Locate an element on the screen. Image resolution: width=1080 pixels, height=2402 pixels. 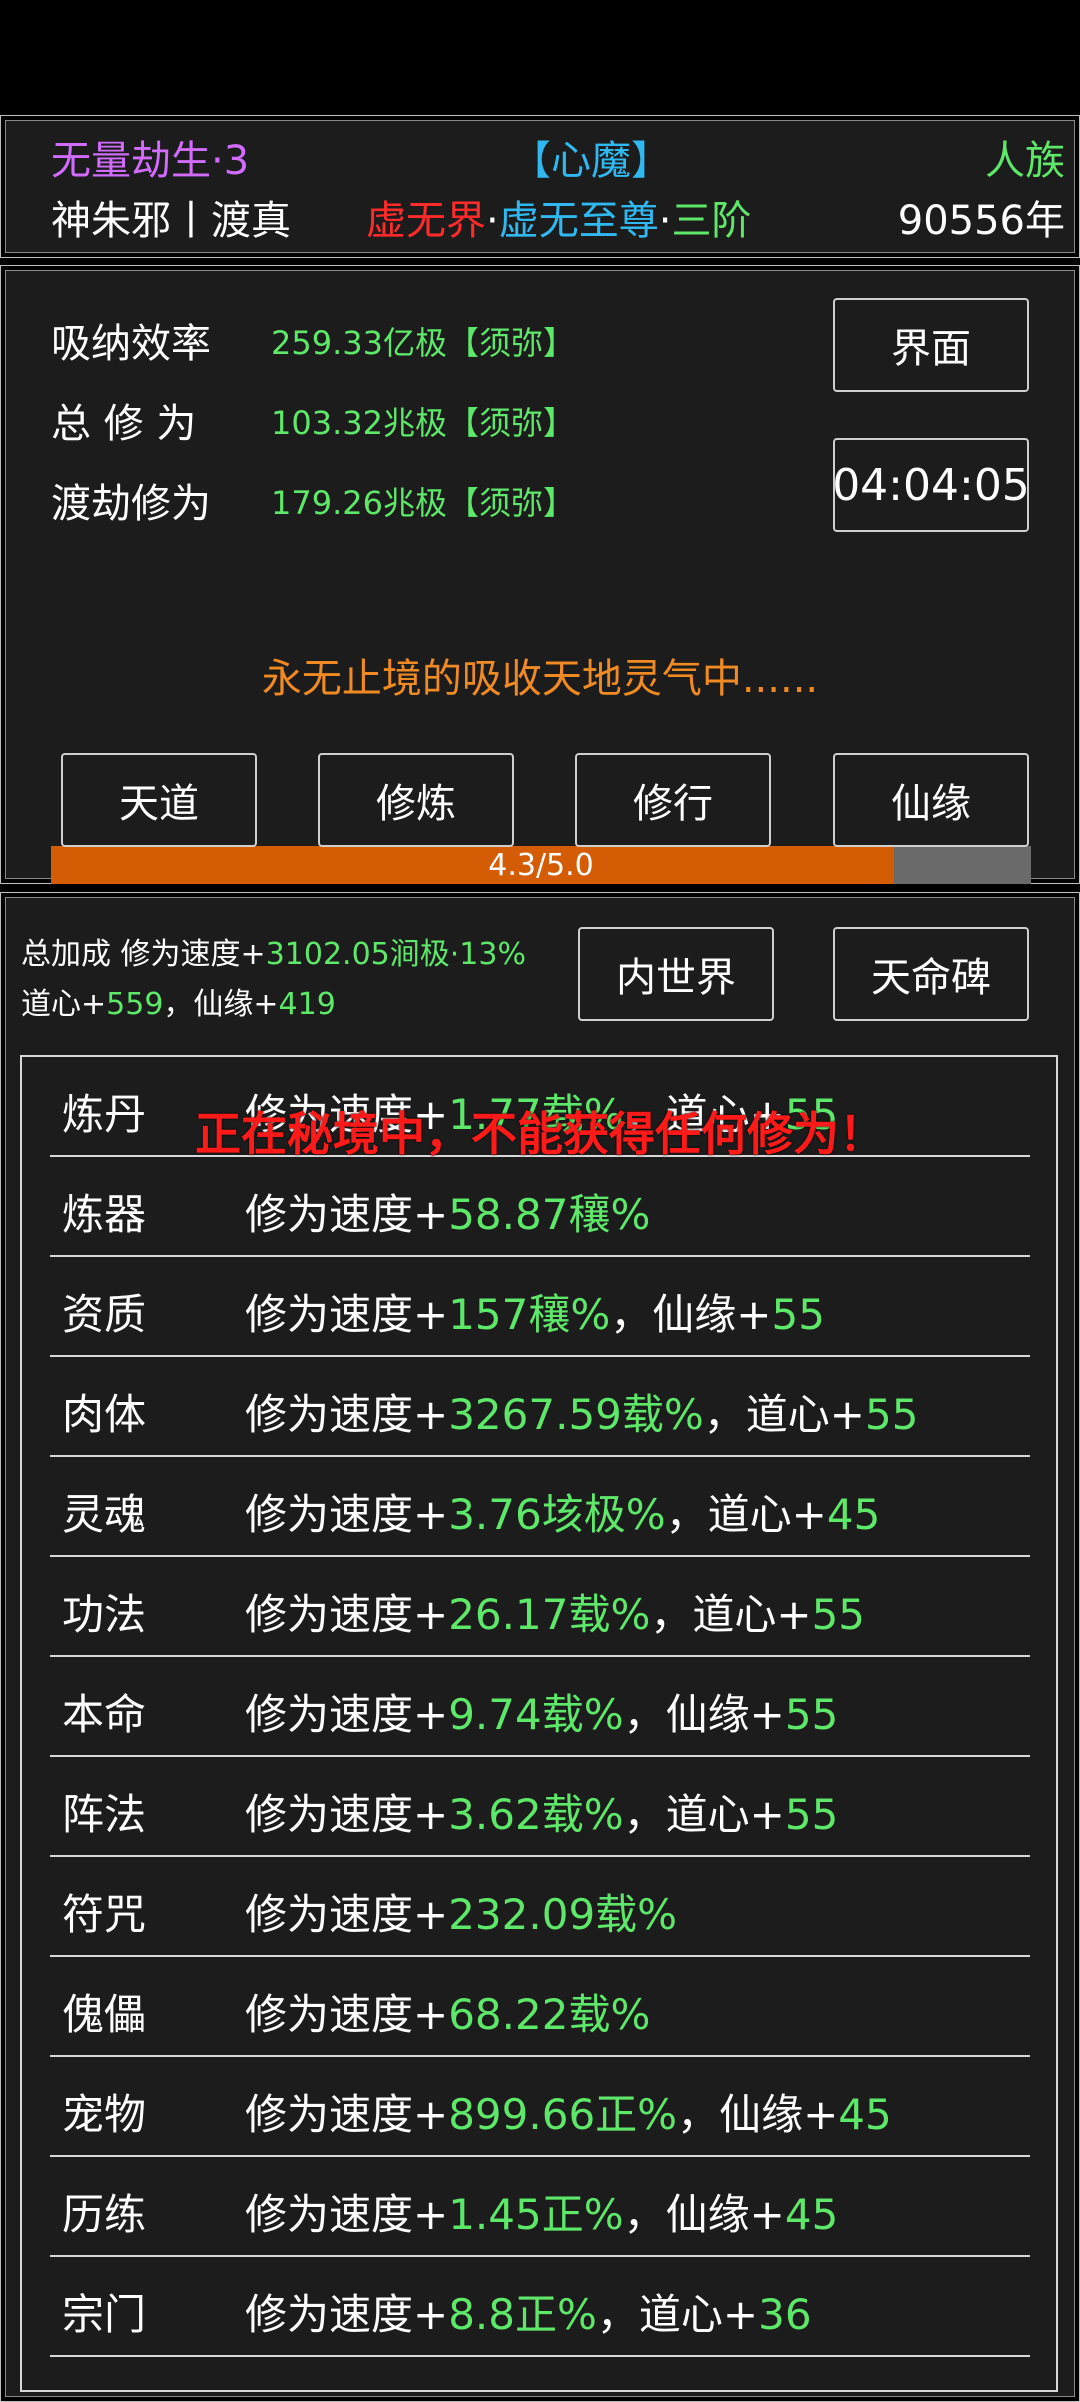
absorb-value: 259.33亿极【须弥】 is located at coordinates (423, 343).